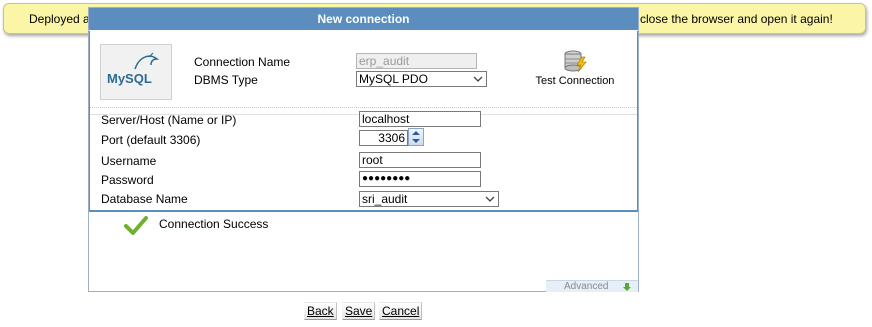 Image resolution: width=872 pixels, height=327 pixels. Describe the element at coordinates (416, 61) in the screenshot. I see `connection-name-field: erp_audit` at that location.